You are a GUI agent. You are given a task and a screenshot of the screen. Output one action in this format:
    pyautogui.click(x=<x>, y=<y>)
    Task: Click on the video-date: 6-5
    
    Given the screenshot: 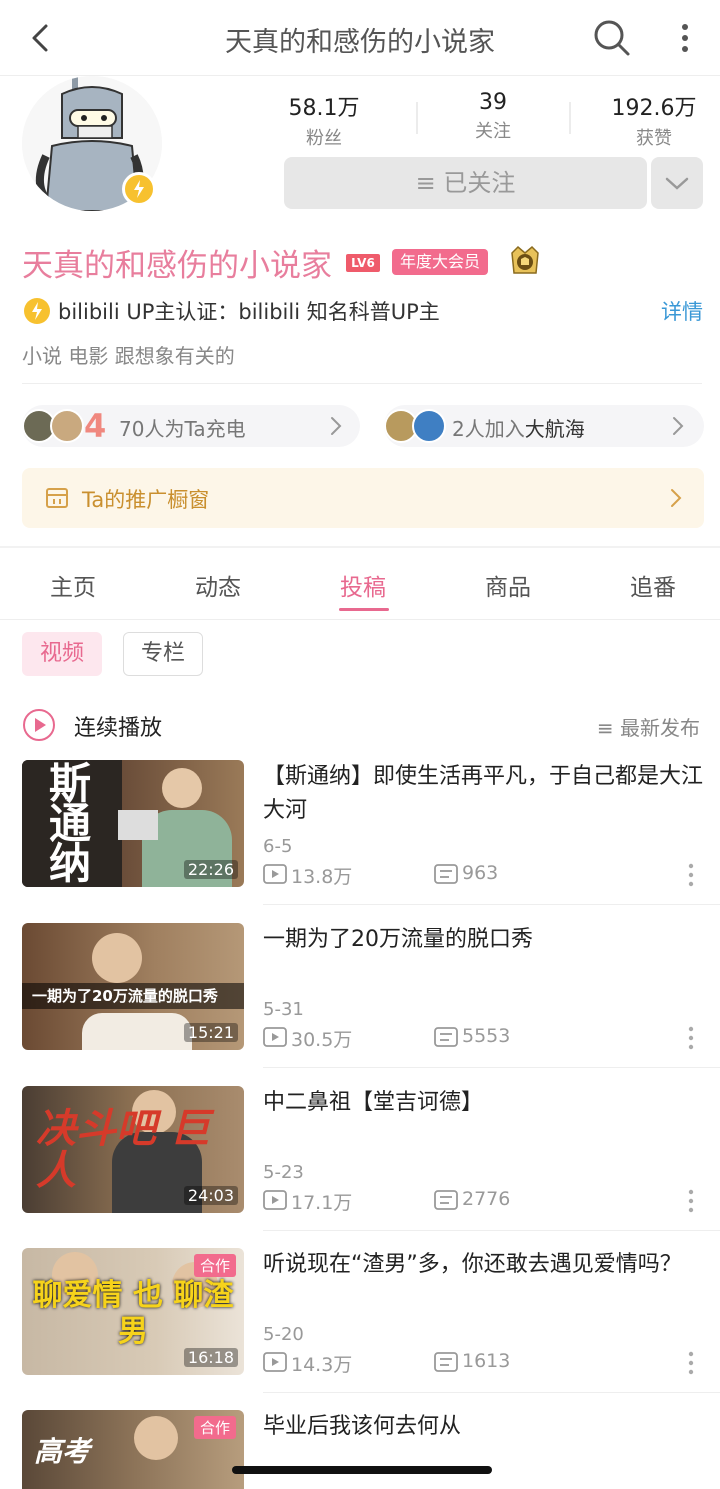 What is the action you would take?
    pyautogui.click(x=278, y=846)
    